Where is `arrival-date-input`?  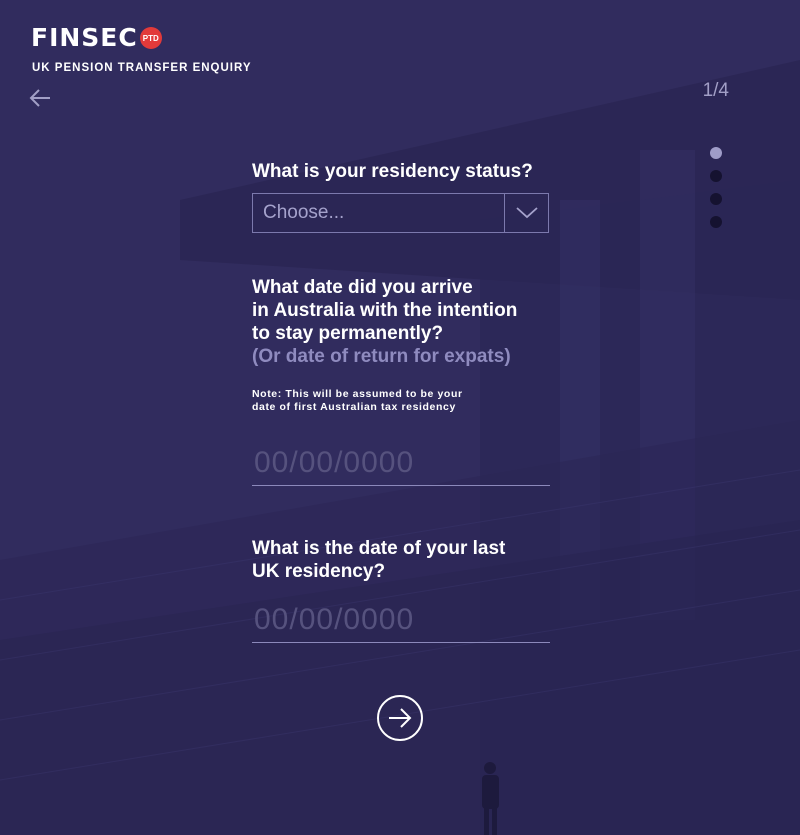
arrival-date-input is located at coordinates (401, 465).